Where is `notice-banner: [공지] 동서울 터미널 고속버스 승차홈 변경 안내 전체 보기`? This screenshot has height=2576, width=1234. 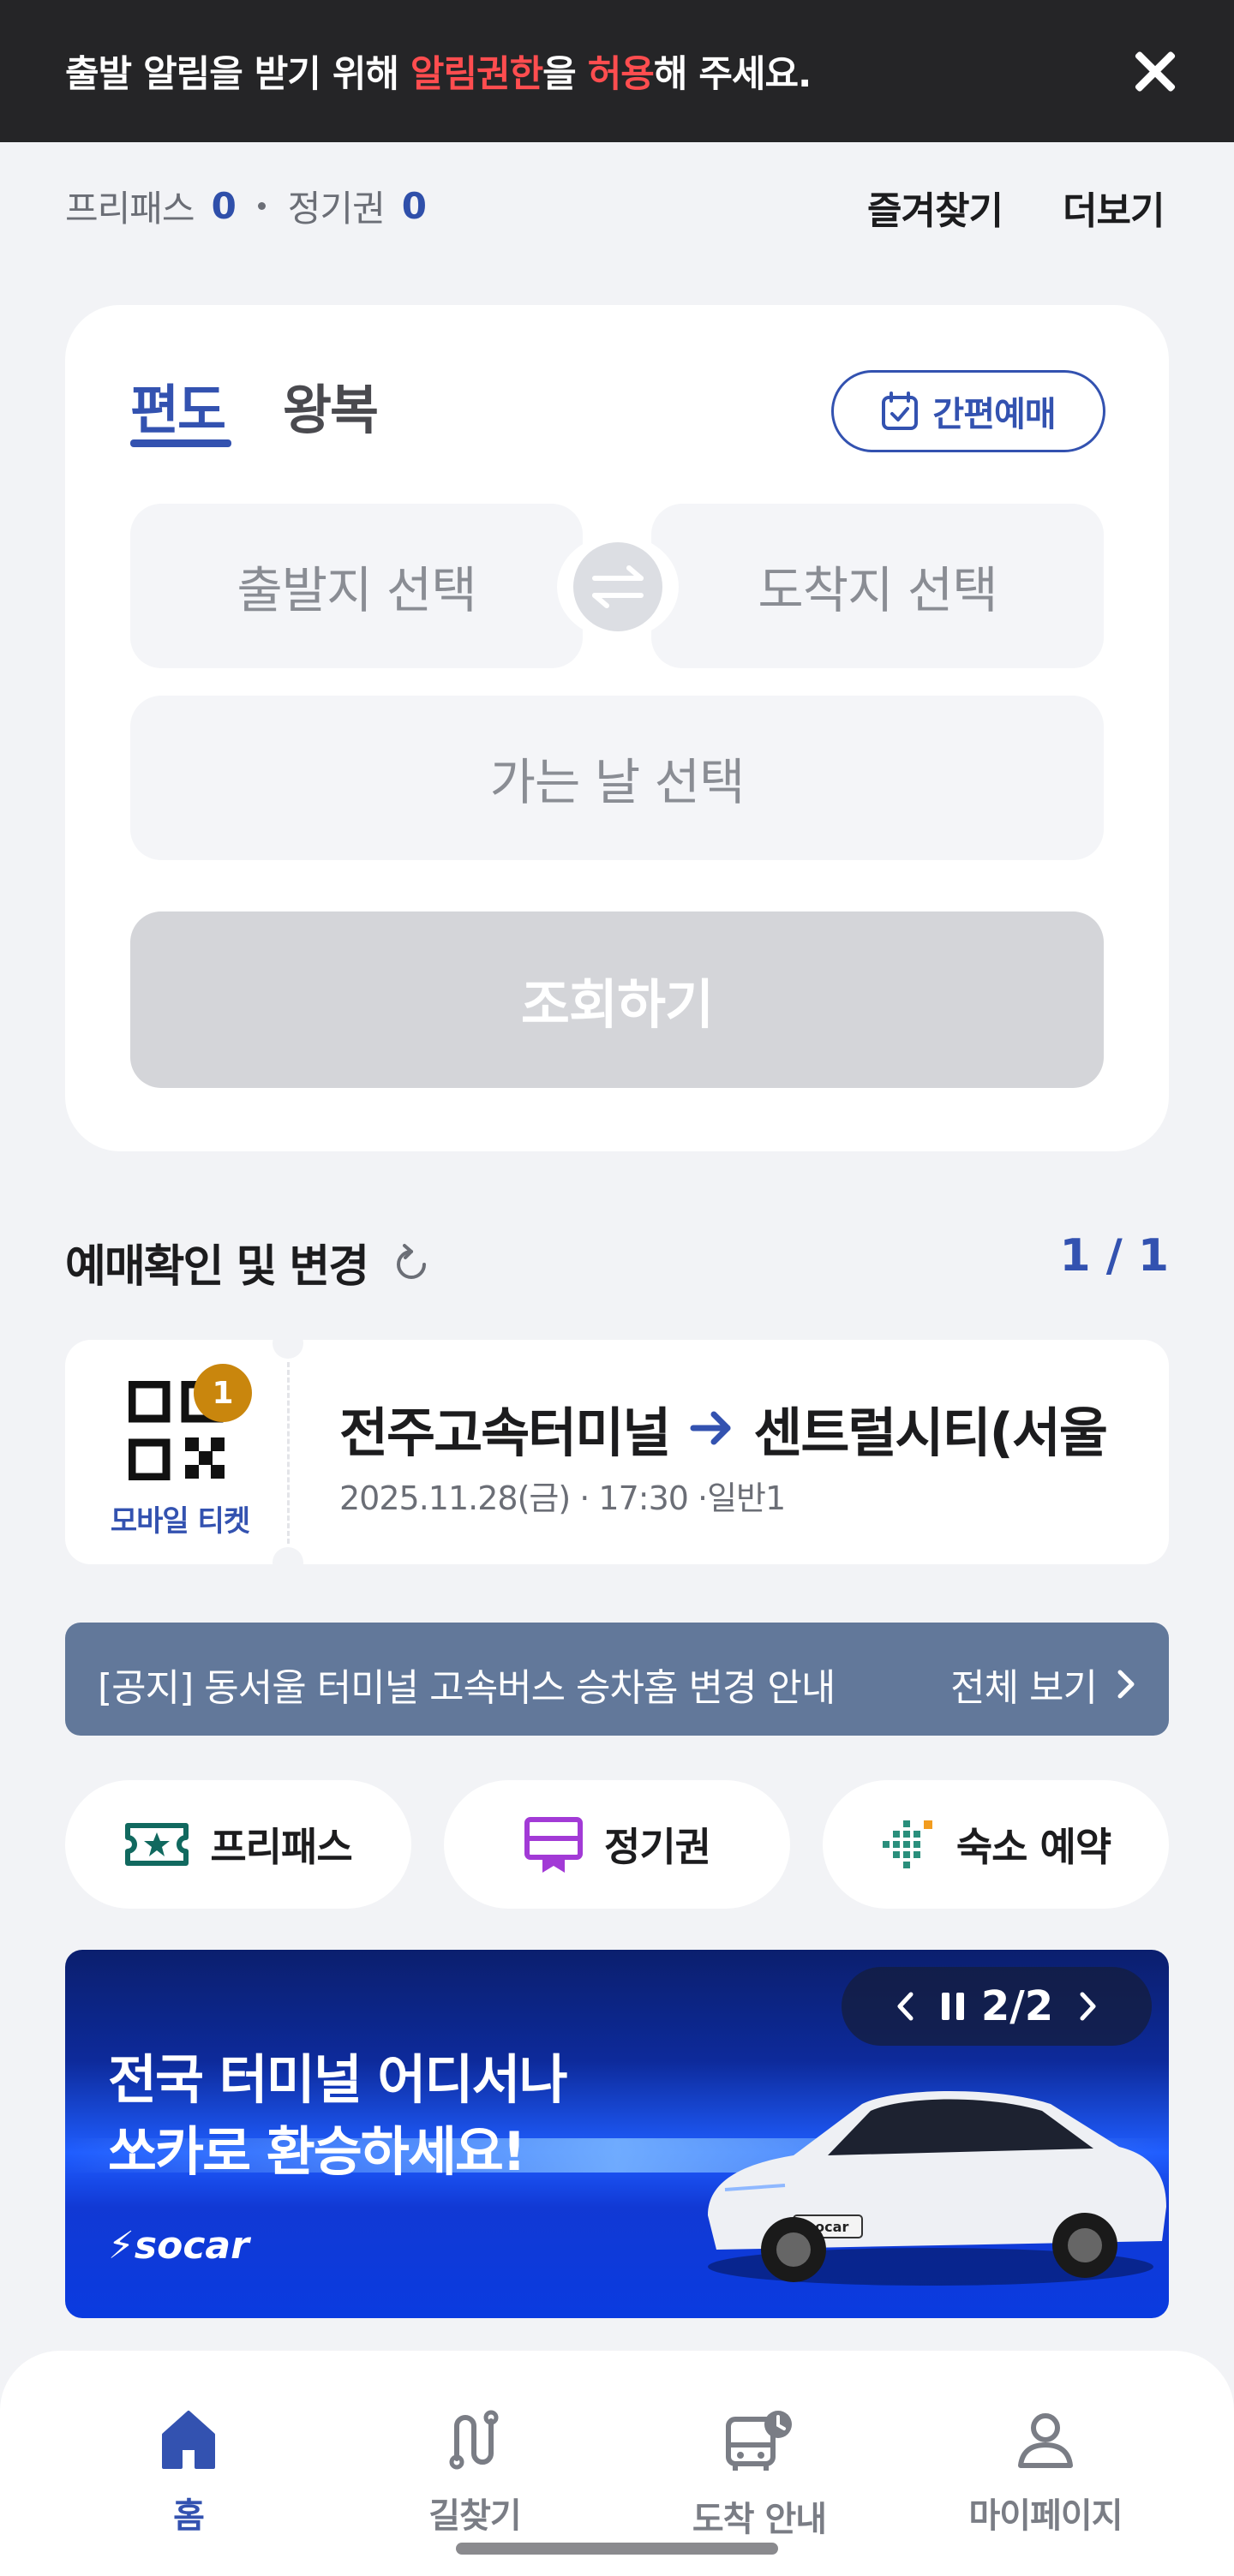
notice-banner: [공지] 동서울 터미널 고속버스 승차홈 변경 안내 전체 보기 is located at coordinates (617, 1679).